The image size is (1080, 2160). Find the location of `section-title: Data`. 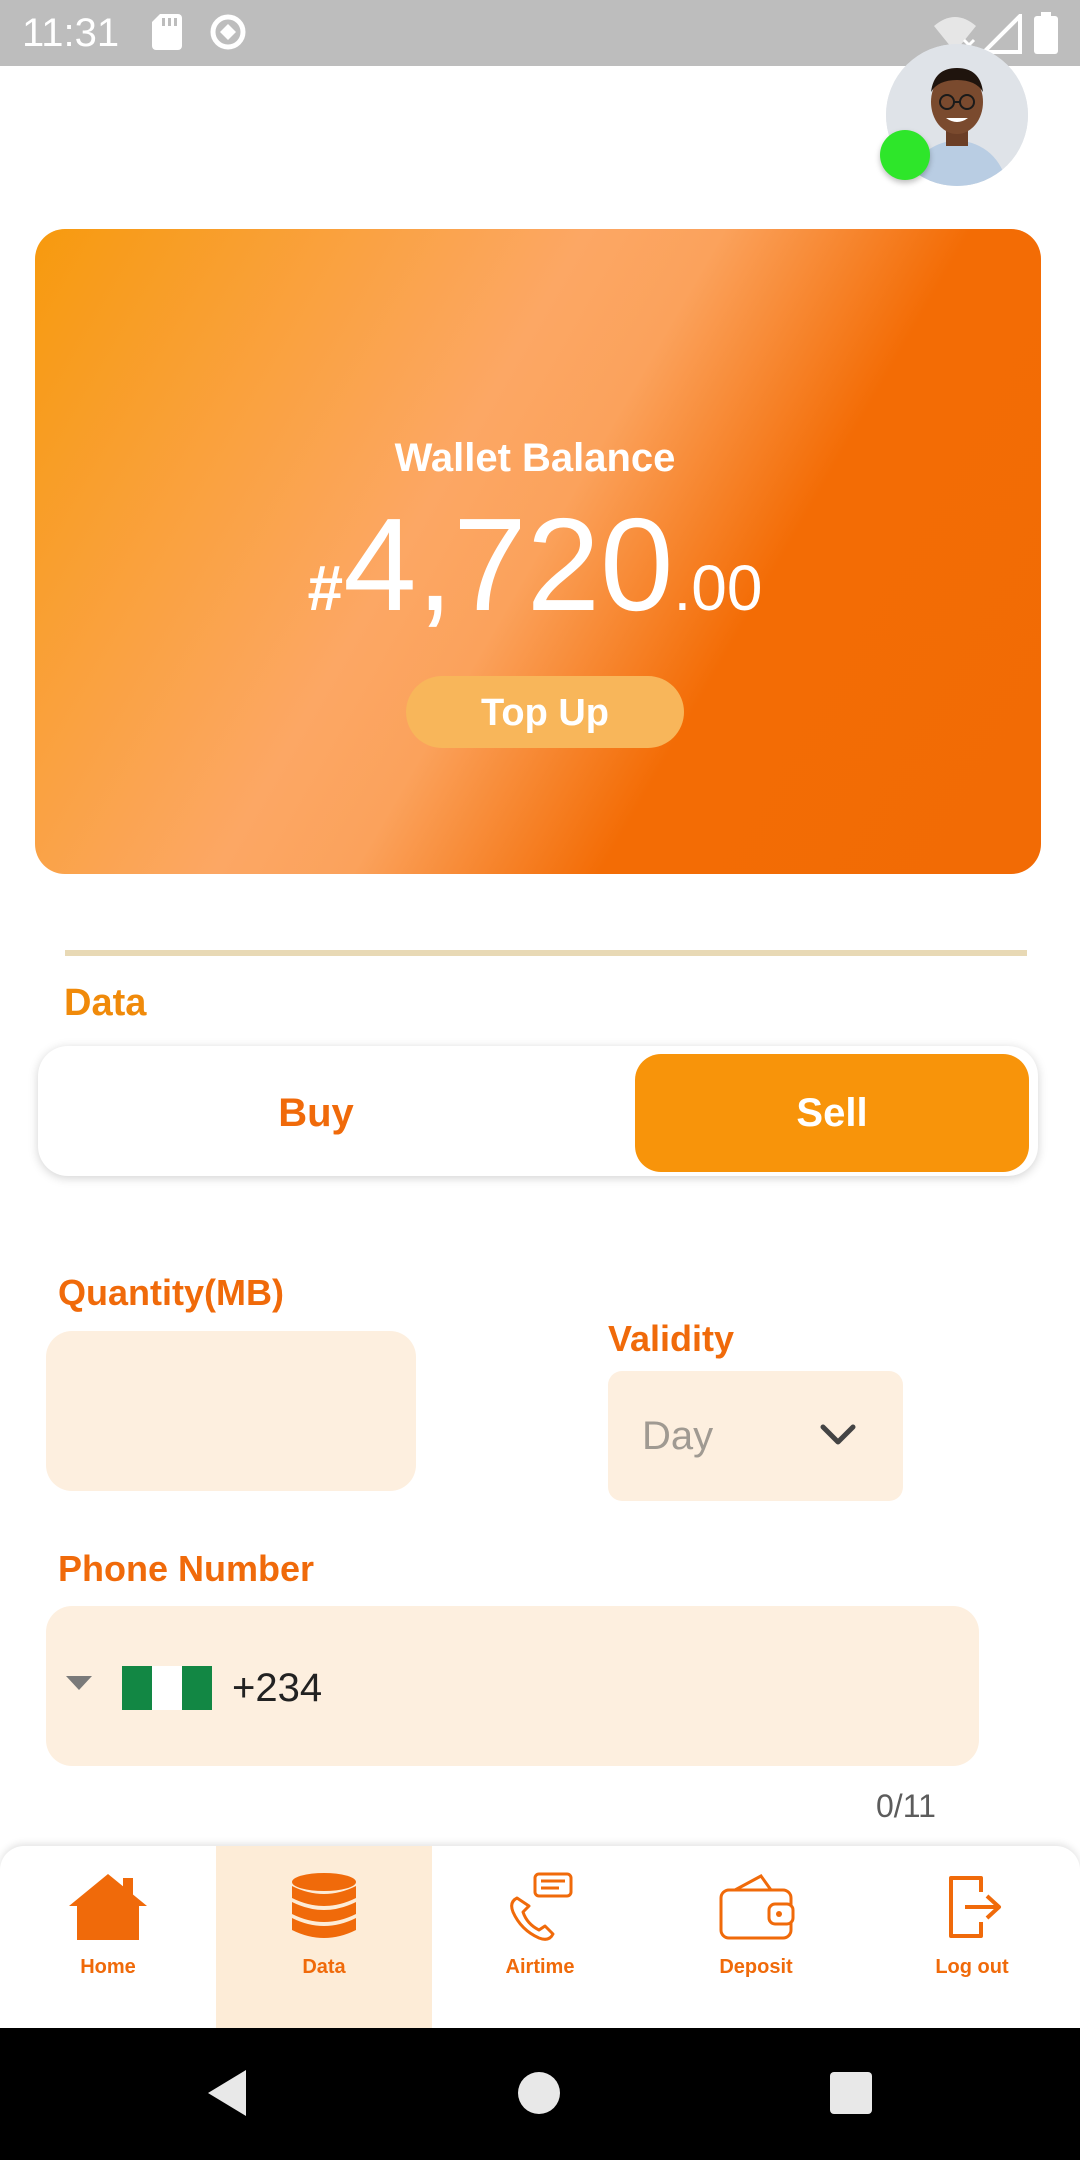

section-title: Data is located at coordinates (105, 1003).